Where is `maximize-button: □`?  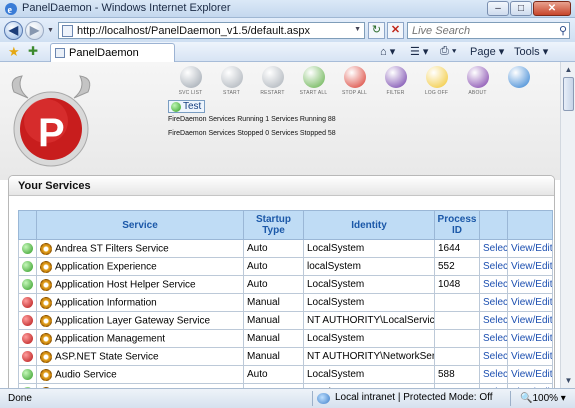 maximize-button: □ is located at coordinates (521, 8).